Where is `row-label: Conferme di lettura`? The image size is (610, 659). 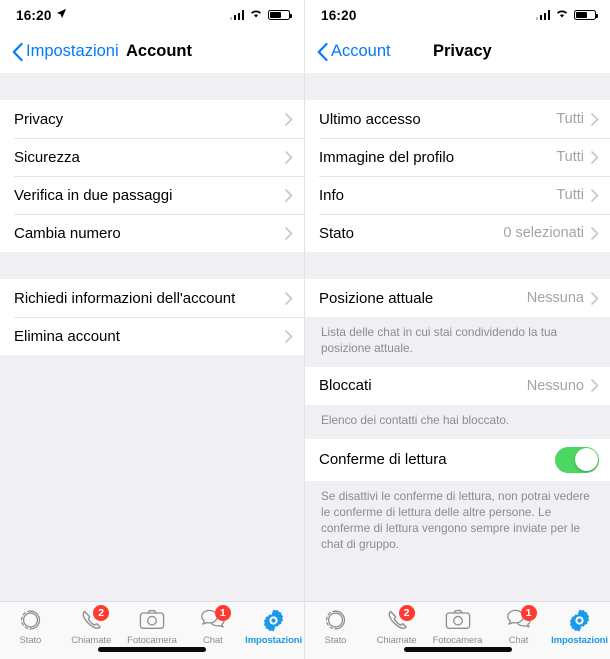
row-label: Conferme di lettura is located at coordinates (383, 460).